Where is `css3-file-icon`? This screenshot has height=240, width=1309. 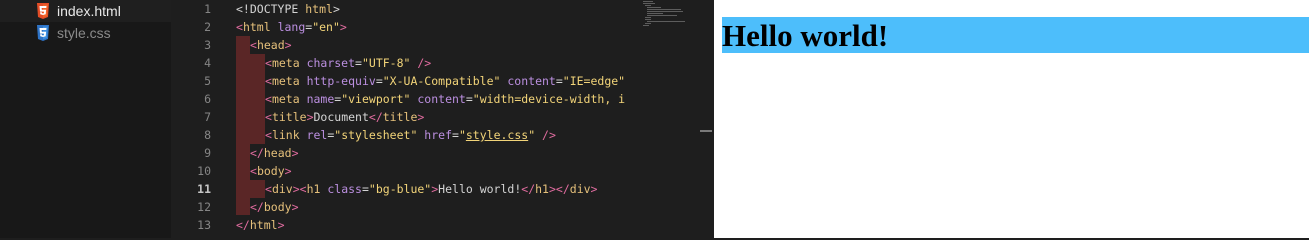 css3-file-icon is located at coordinates (43, 33).